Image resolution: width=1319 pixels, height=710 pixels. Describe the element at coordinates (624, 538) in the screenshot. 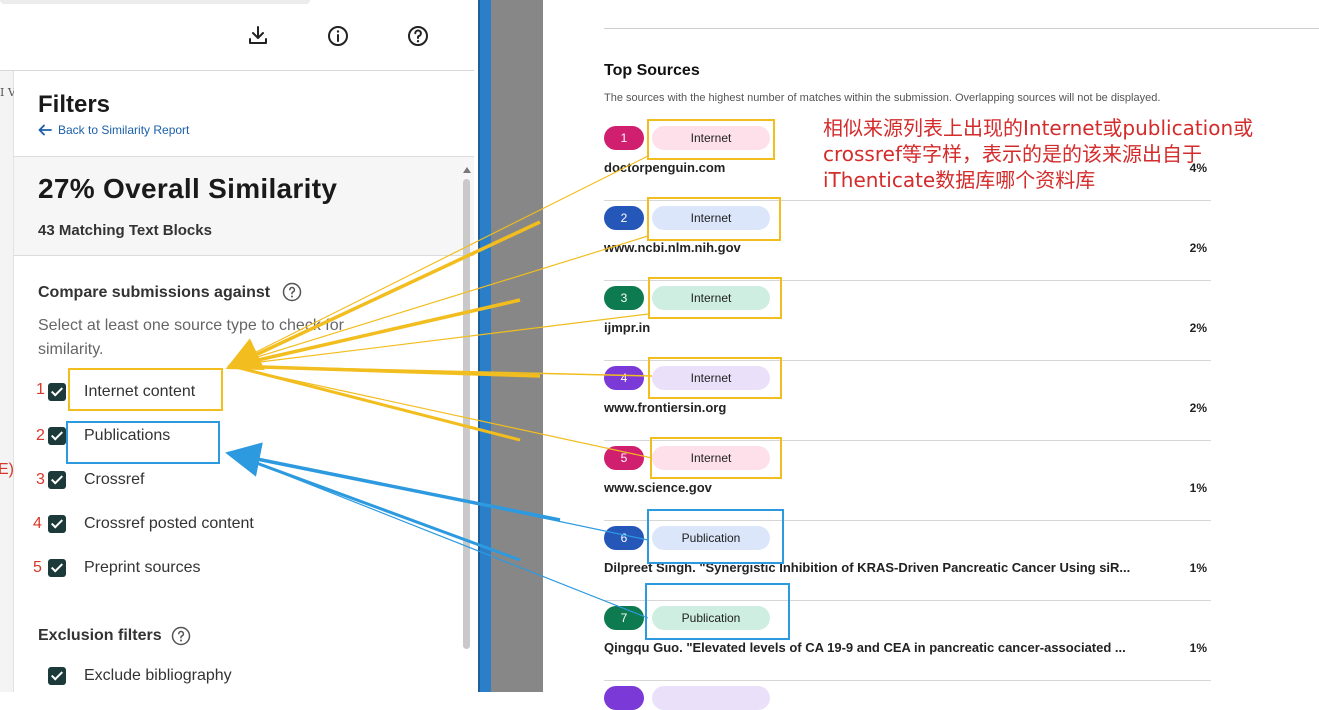

I see `source-number-badge: 6` at that location.